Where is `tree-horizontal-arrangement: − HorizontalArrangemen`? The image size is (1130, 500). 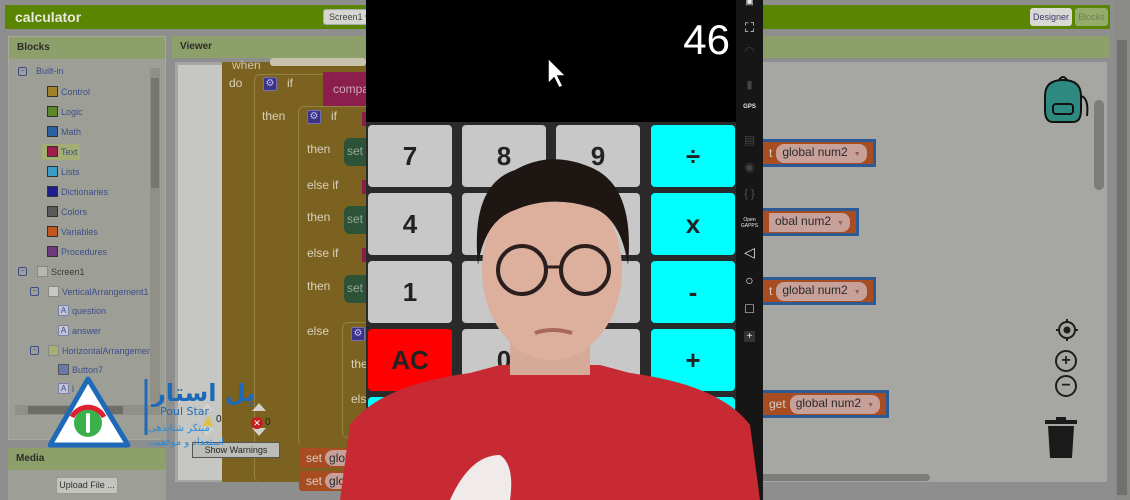
tree-horizontal-arrangement: − HorizontalArrangemen is located at coordinates (91, 350).